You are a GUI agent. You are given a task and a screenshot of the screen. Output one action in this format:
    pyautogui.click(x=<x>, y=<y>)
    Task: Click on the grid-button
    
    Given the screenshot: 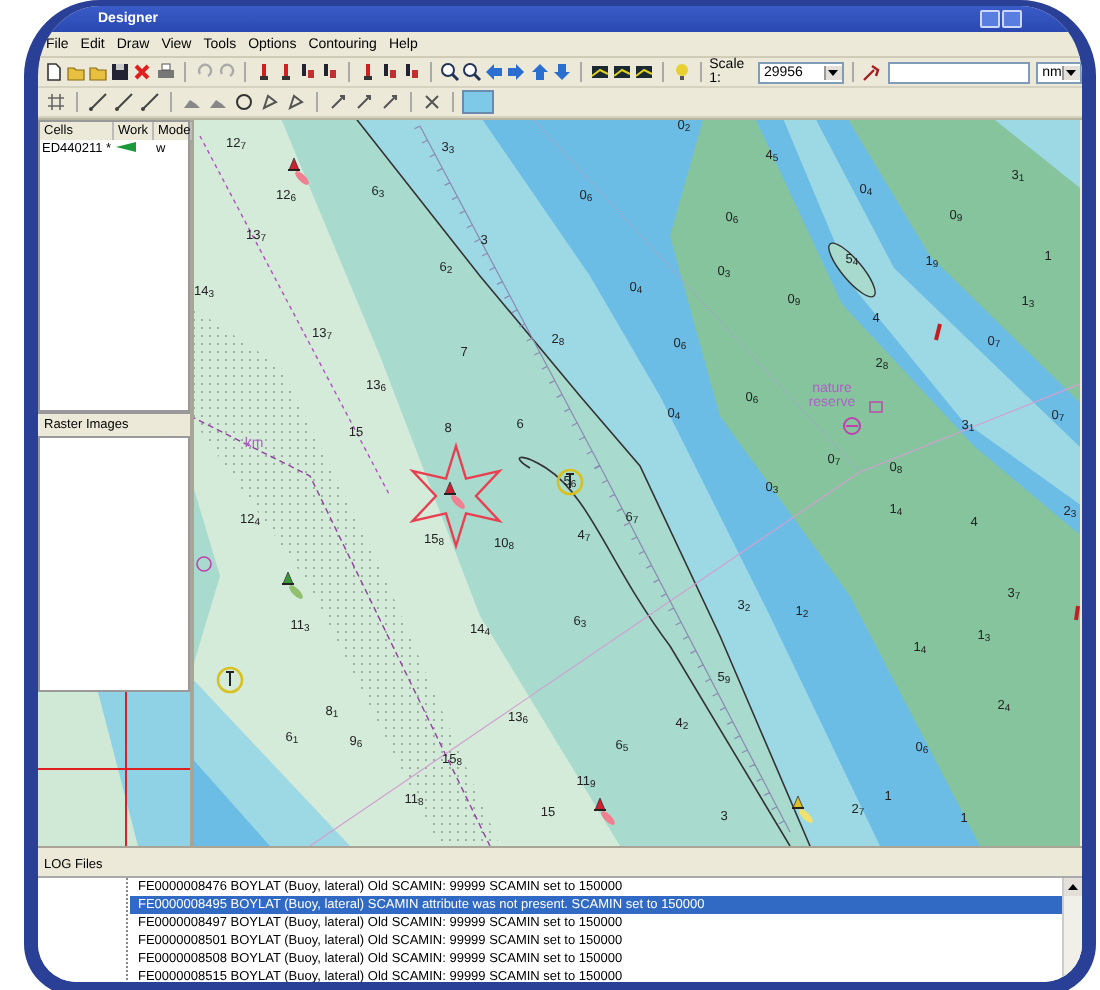 What is the action you would take?
    pyautogui.click(x=56, y=102)
    